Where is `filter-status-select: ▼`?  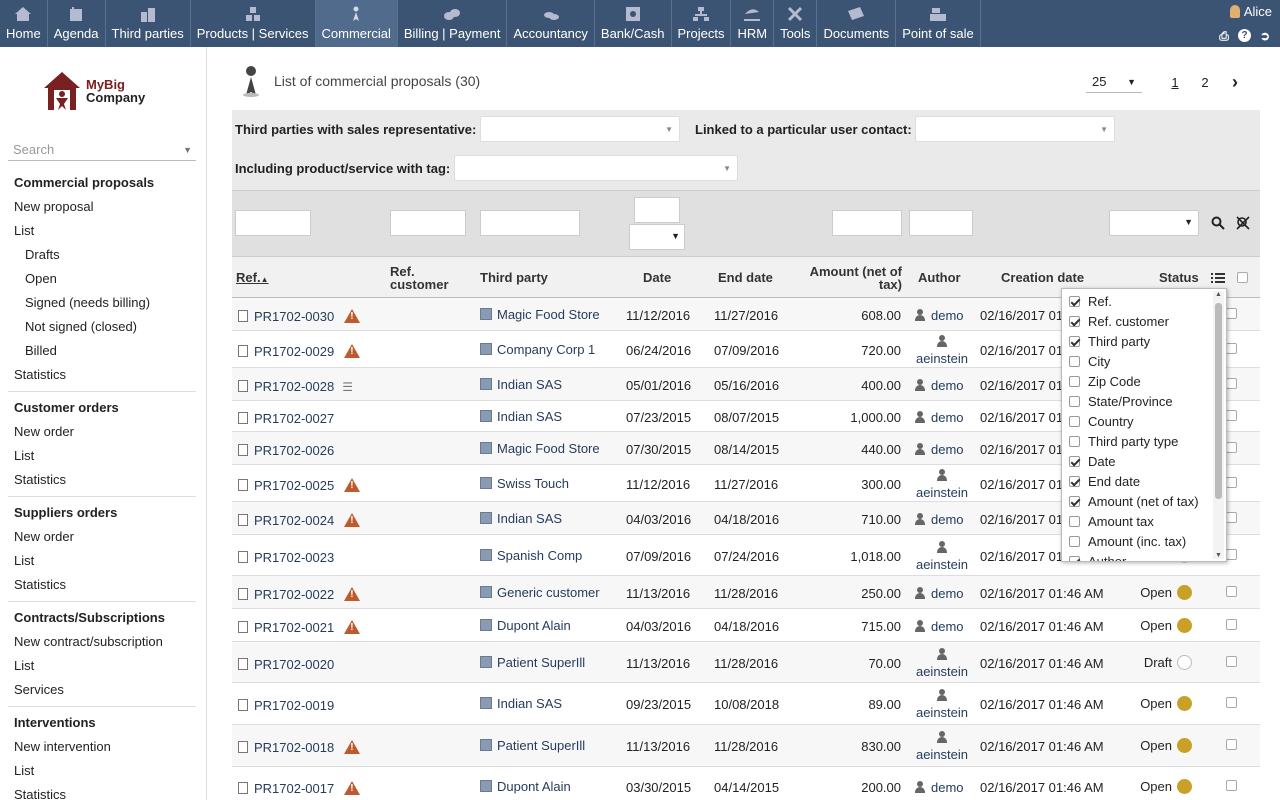
filter-status-select: ▼ is located at coordinates (1154, 223).